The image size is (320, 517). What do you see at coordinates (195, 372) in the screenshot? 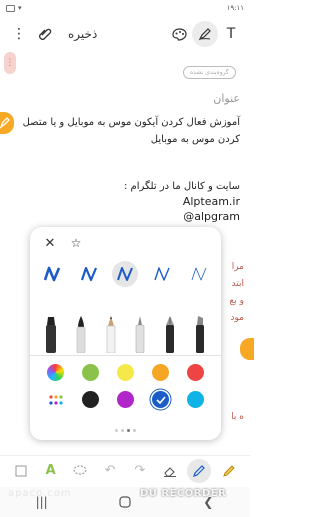
I see `color-swatch-red` at bounding box center [195, 372].